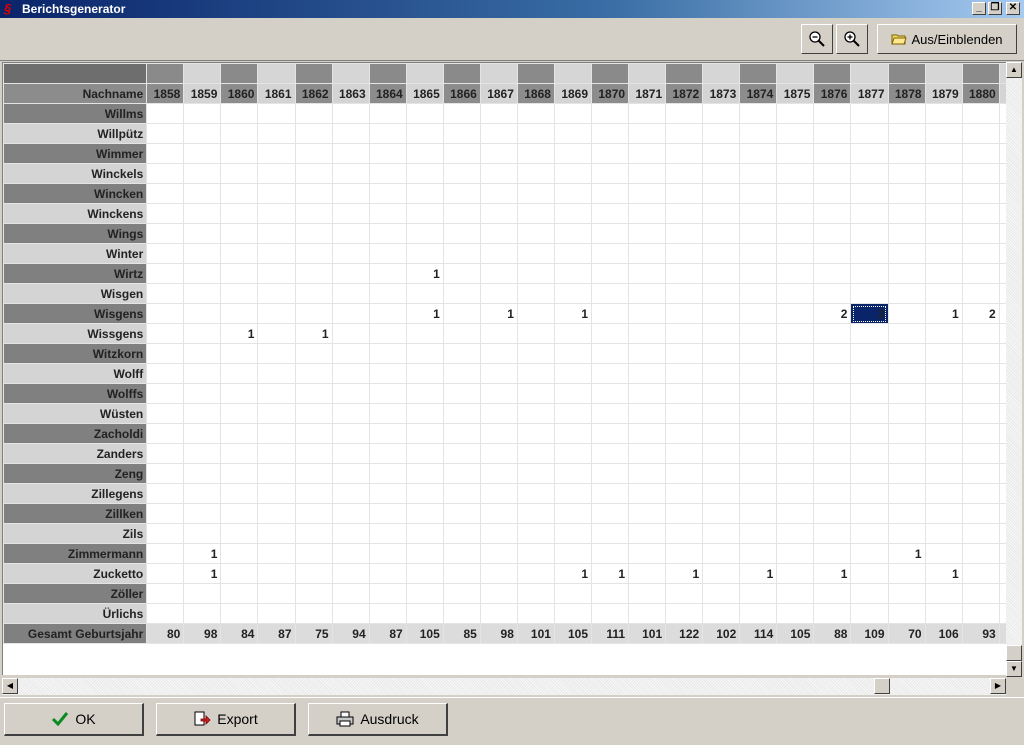 The width and height of the screenshot is (1024, 745). What do you see at coordinates (498, 93) in the screenshot?
I see `column-header-year: 1867` at bounding box center [498, 93].